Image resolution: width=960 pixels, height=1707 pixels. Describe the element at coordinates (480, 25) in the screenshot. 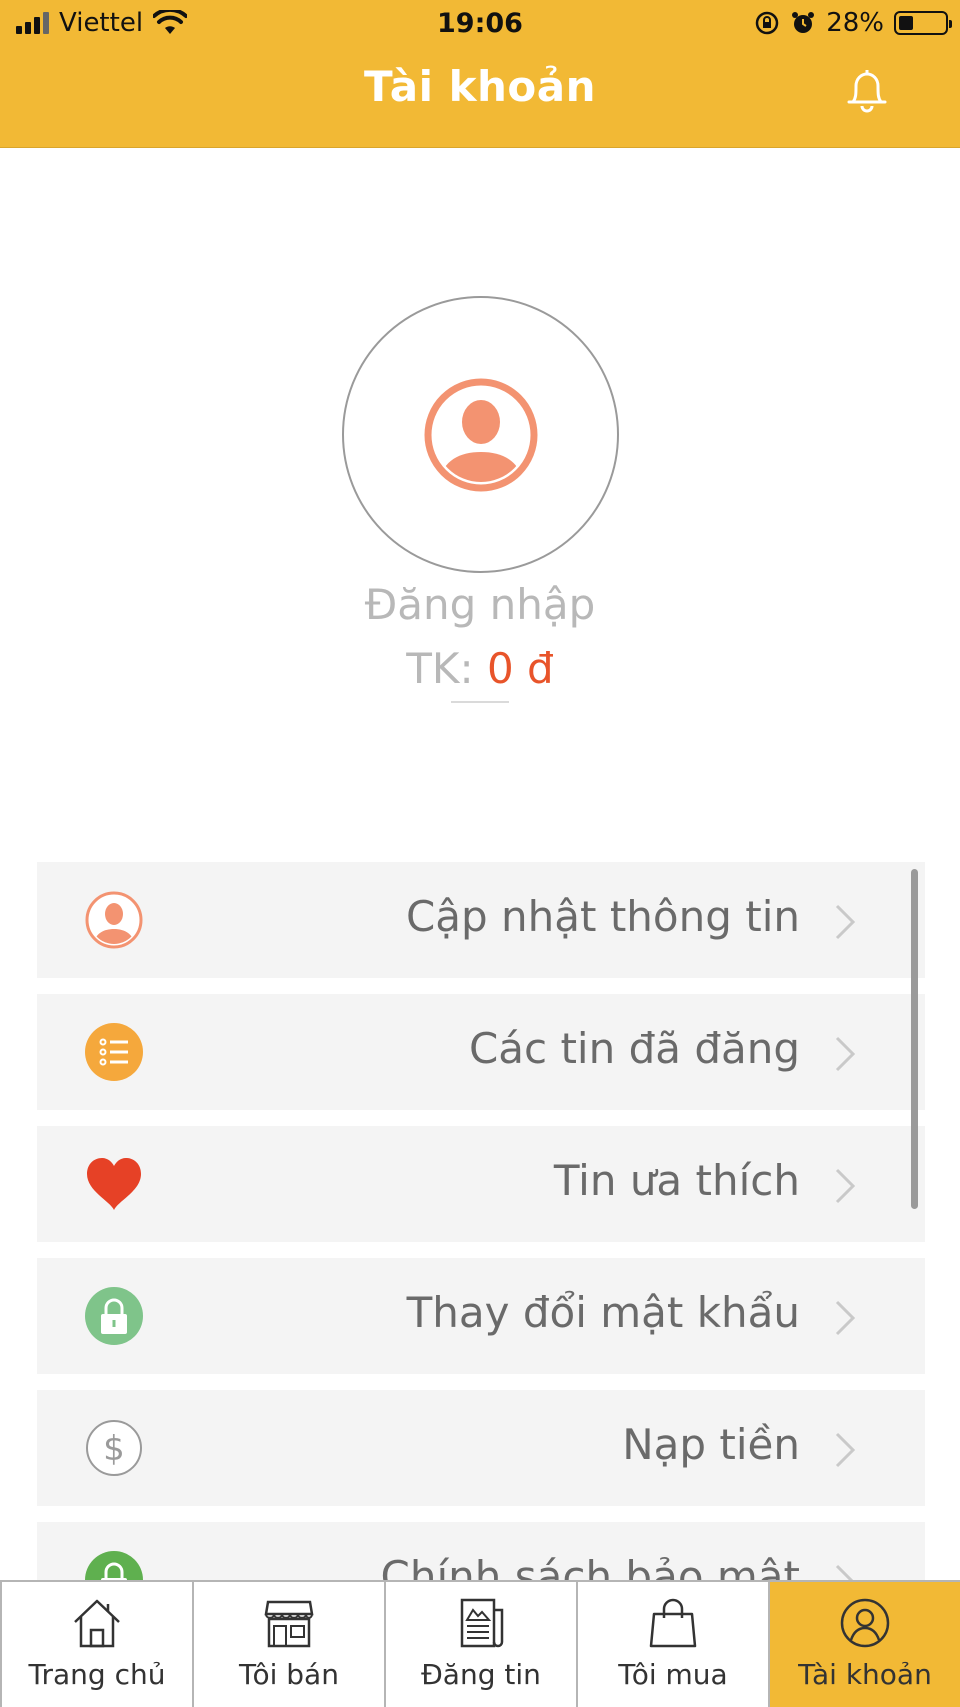

I see `status-bar: Viettel 19:06 28%` at that location.